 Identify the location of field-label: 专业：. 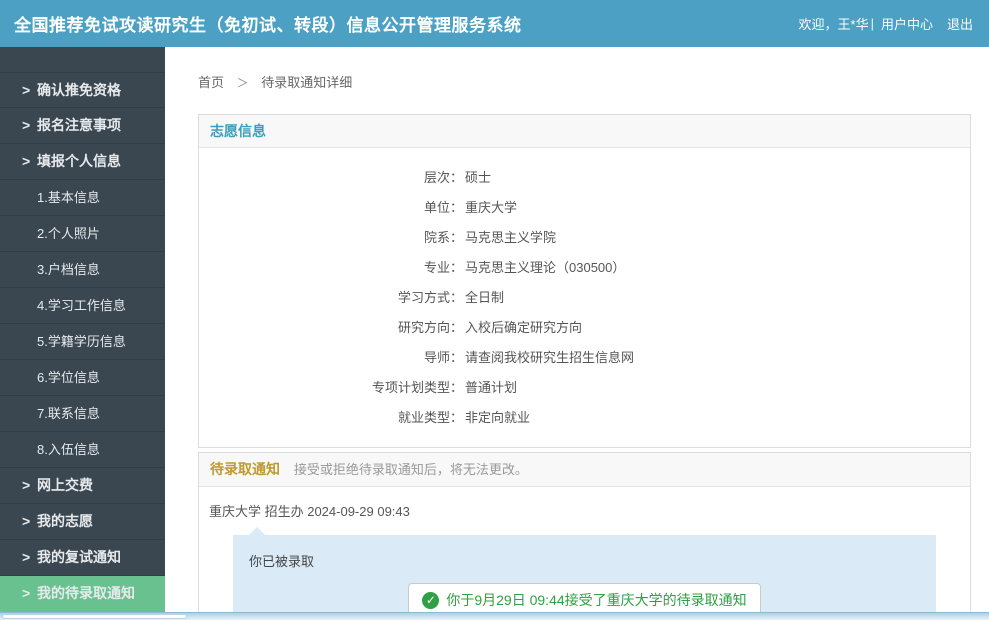
(443, 267).